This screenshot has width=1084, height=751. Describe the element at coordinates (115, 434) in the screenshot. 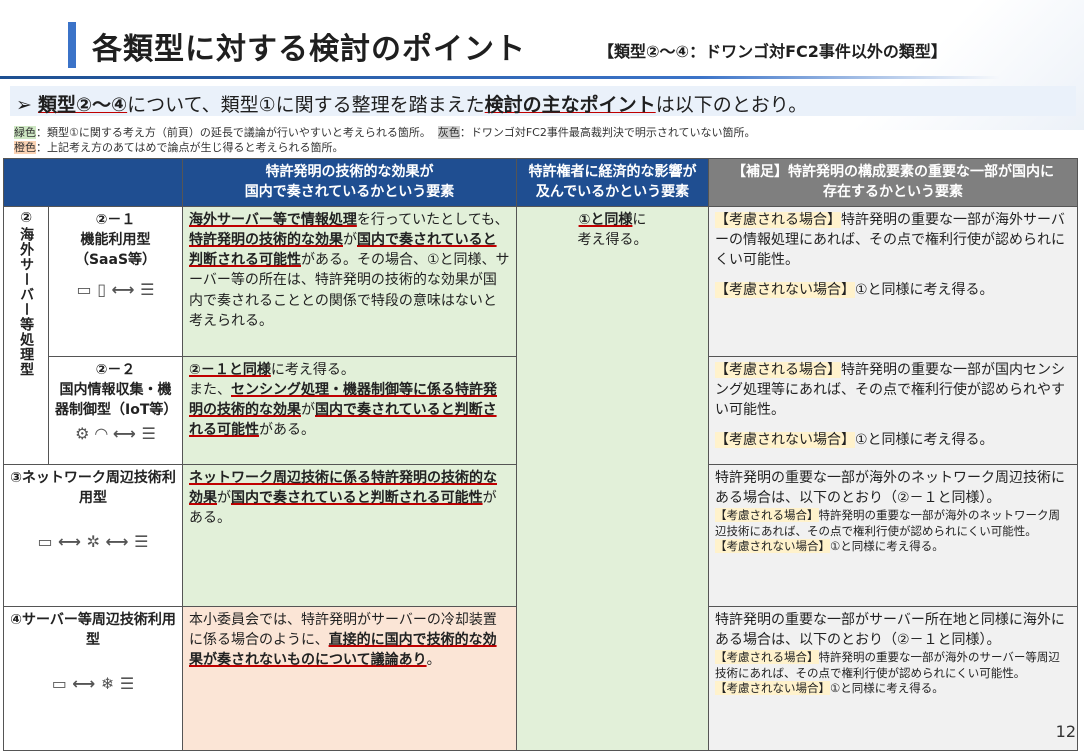

I see `iot-diagram-icon: ⚙ ◠ ⟷ ☰` at that location.